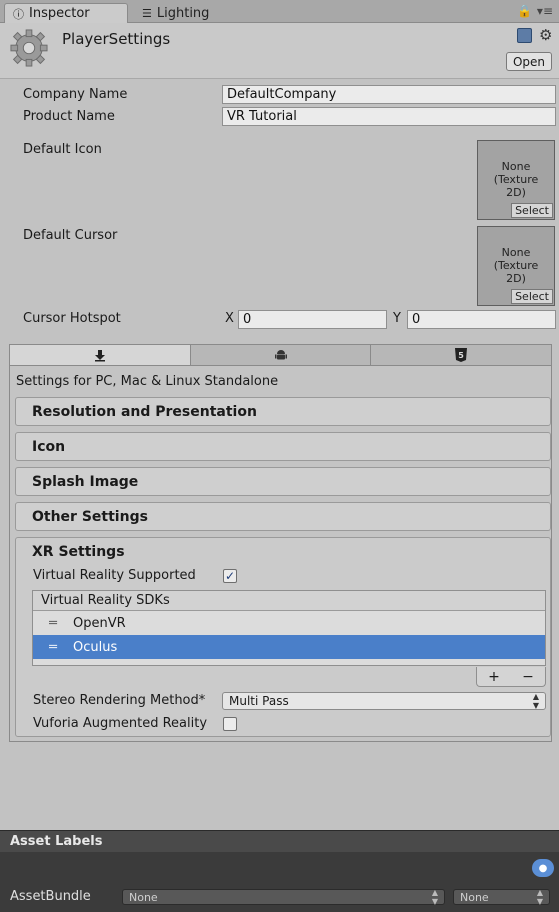 Image resolution: width=559 pixels, height=912 pixels. Describe the element at coordinates (75, 94) in the screenshot. I see `company-name-label: Company Name` at that location.